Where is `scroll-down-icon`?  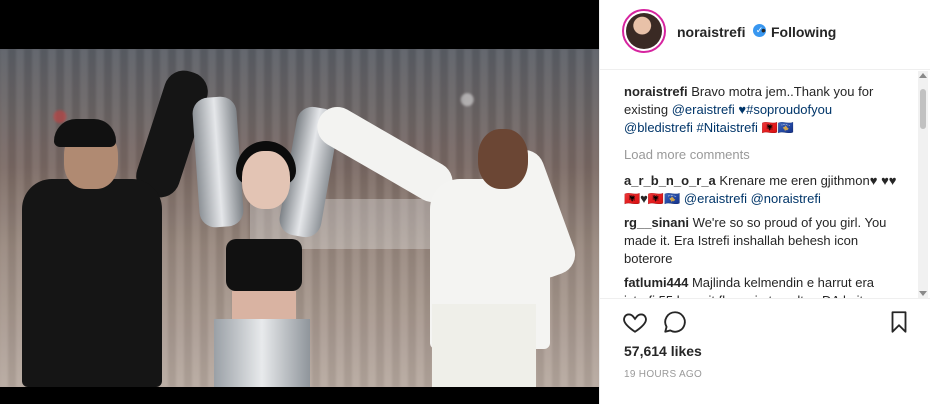
scroll-down-icon is located at coordinates (923, 293).